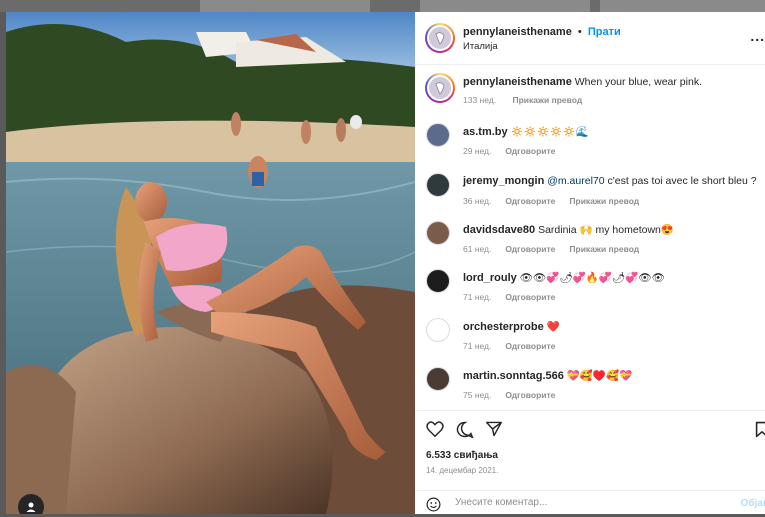 This screenshot has width=765, height=517. Describe the element at coordinates (465, 432) in the screenshot. I see `comment-icon` at that location.